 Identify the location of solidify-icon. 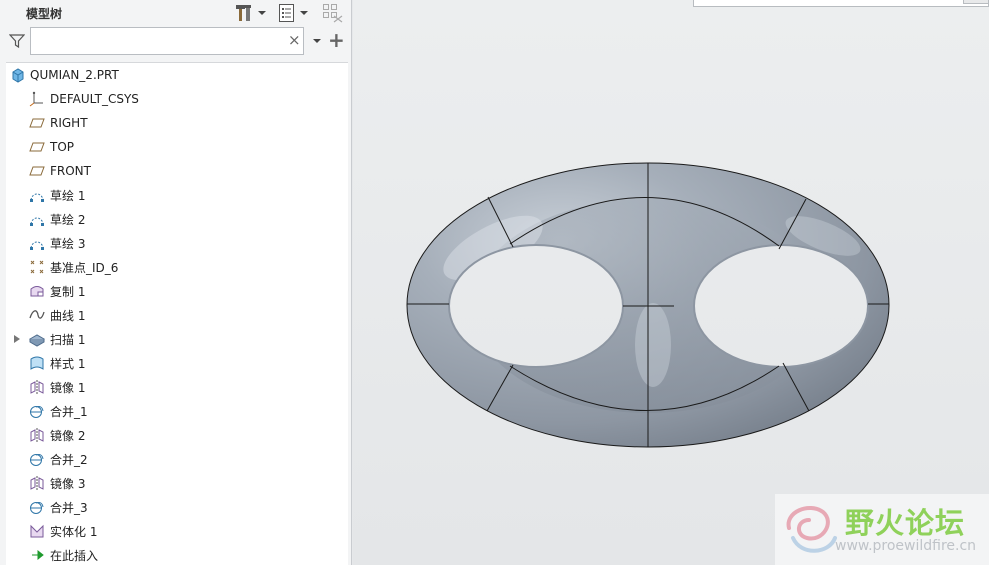
(37, 531).